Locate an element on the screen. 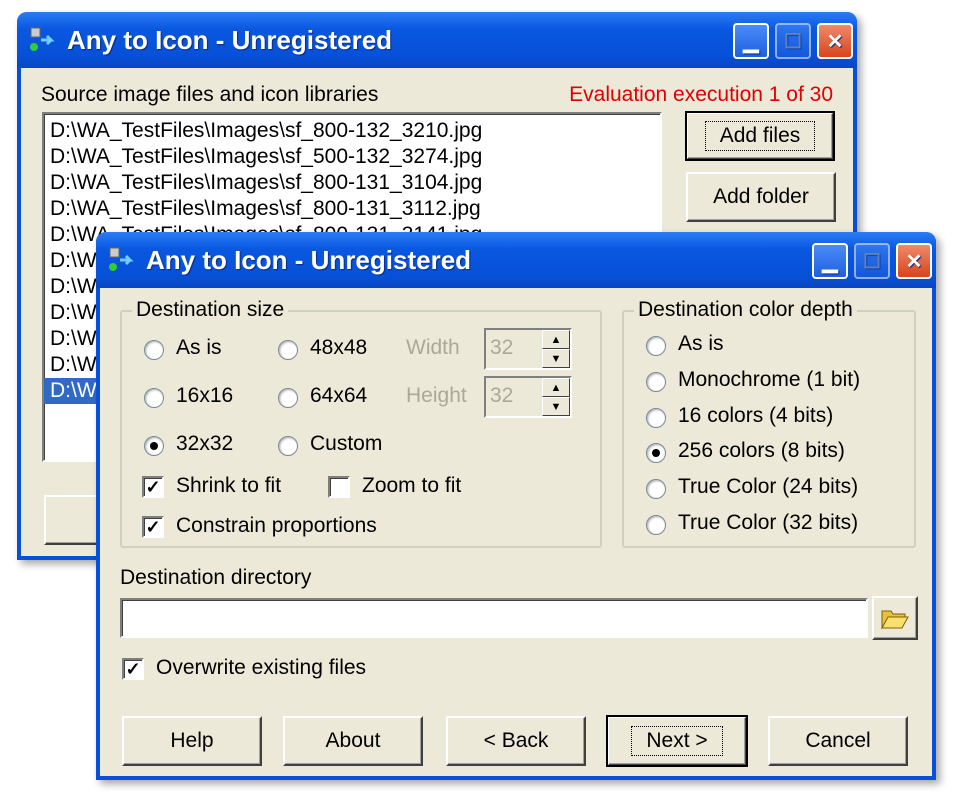 Image resolution: width=959 pixels, height=800 pixels. destination-directory-input is located at coordinates (494, 618).